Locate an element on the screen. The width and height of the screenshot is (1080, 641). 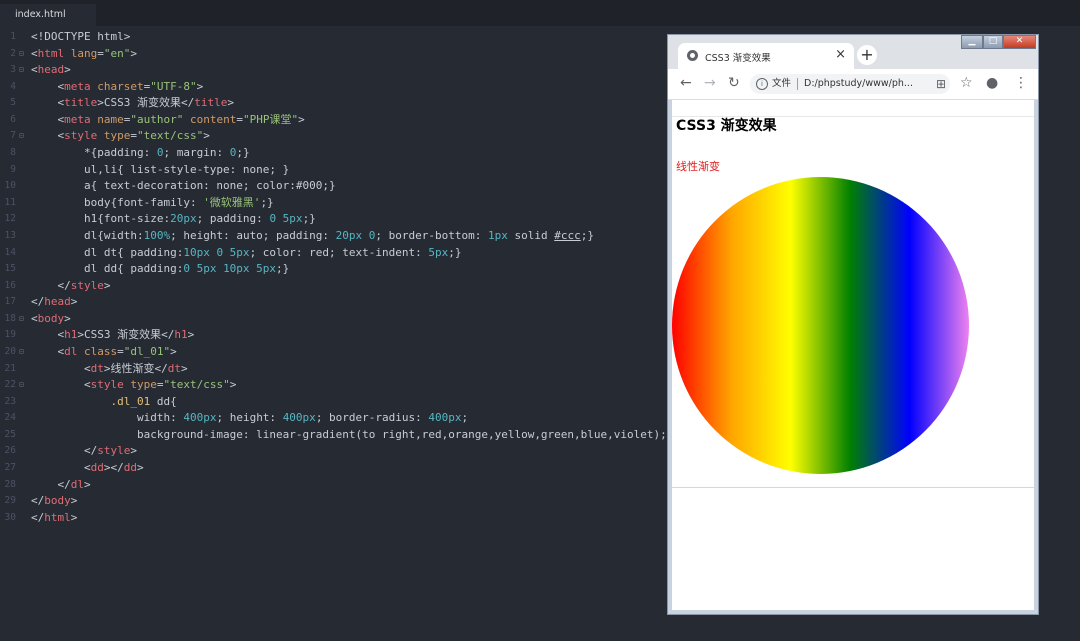
code-token: title is located at coordinates (81, 103).